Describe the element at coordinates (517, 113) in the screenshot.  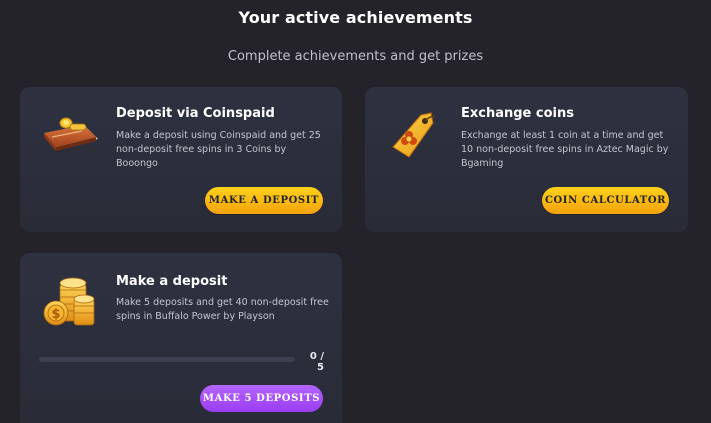
I see `achievement-title: Exchange coins` at that location.